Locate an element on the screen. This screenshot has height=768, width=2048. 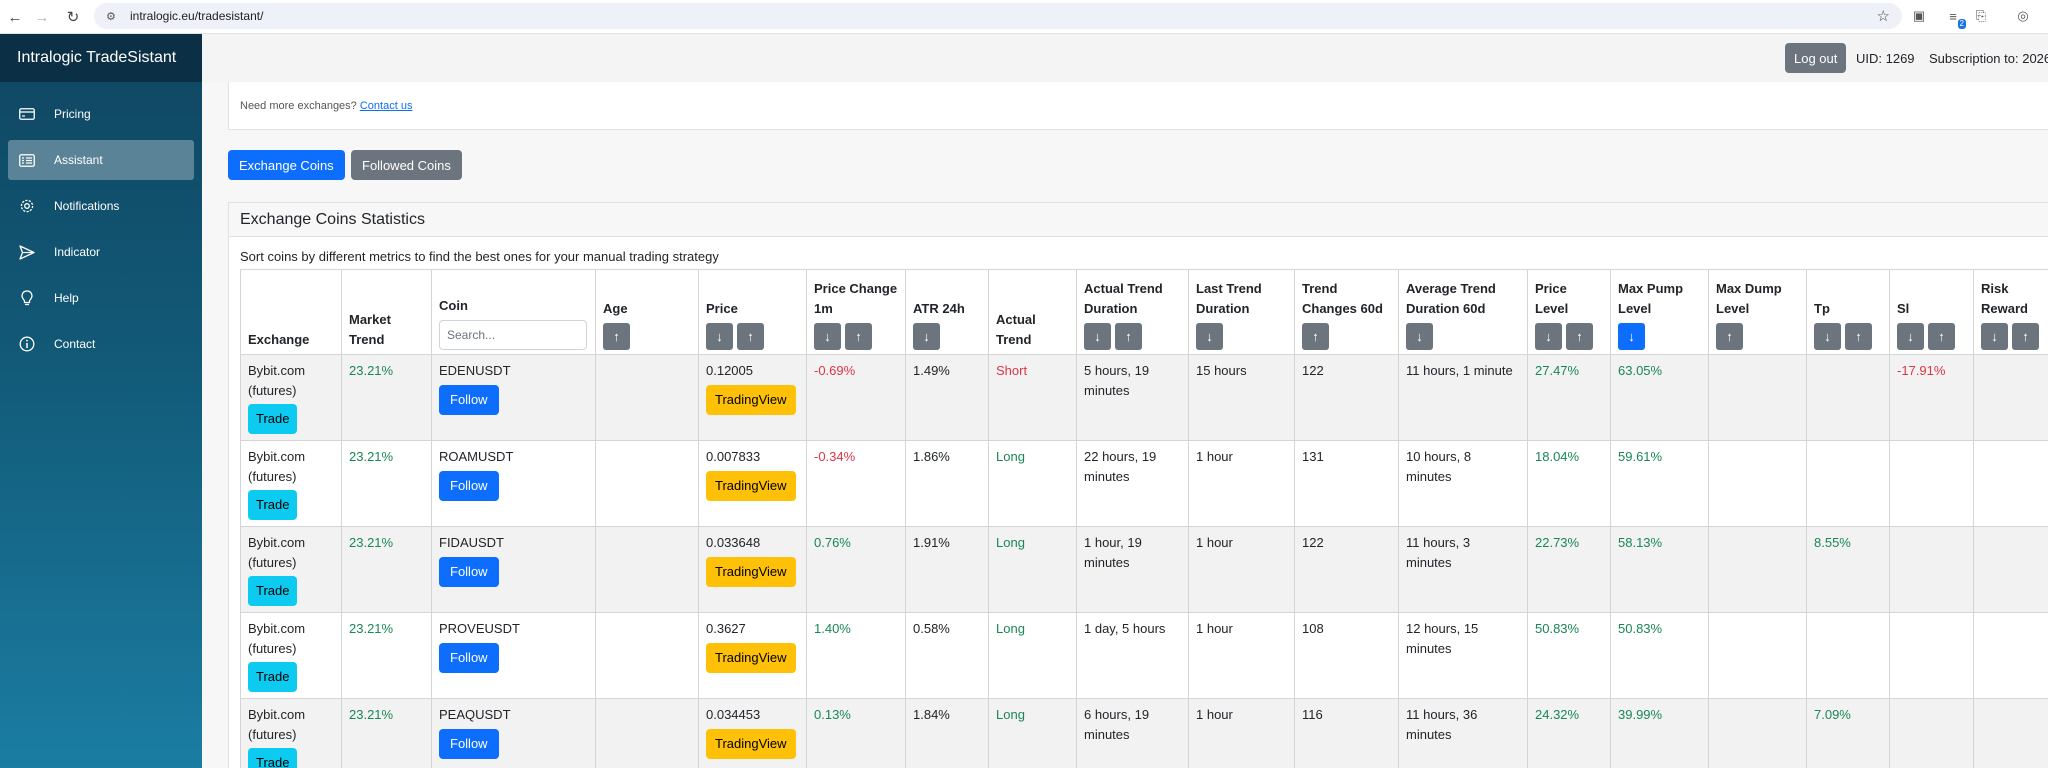
sidebar-item-indicator: Indicator is located at coordinates (101, 252).